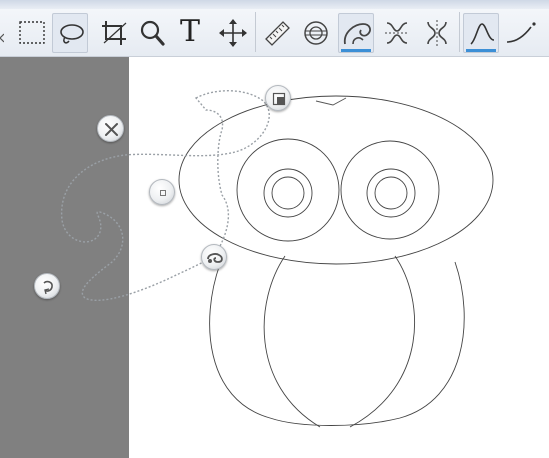 This screenshot has height=458, width=549. I want to click on square-dot-icon, so click(163, 193).